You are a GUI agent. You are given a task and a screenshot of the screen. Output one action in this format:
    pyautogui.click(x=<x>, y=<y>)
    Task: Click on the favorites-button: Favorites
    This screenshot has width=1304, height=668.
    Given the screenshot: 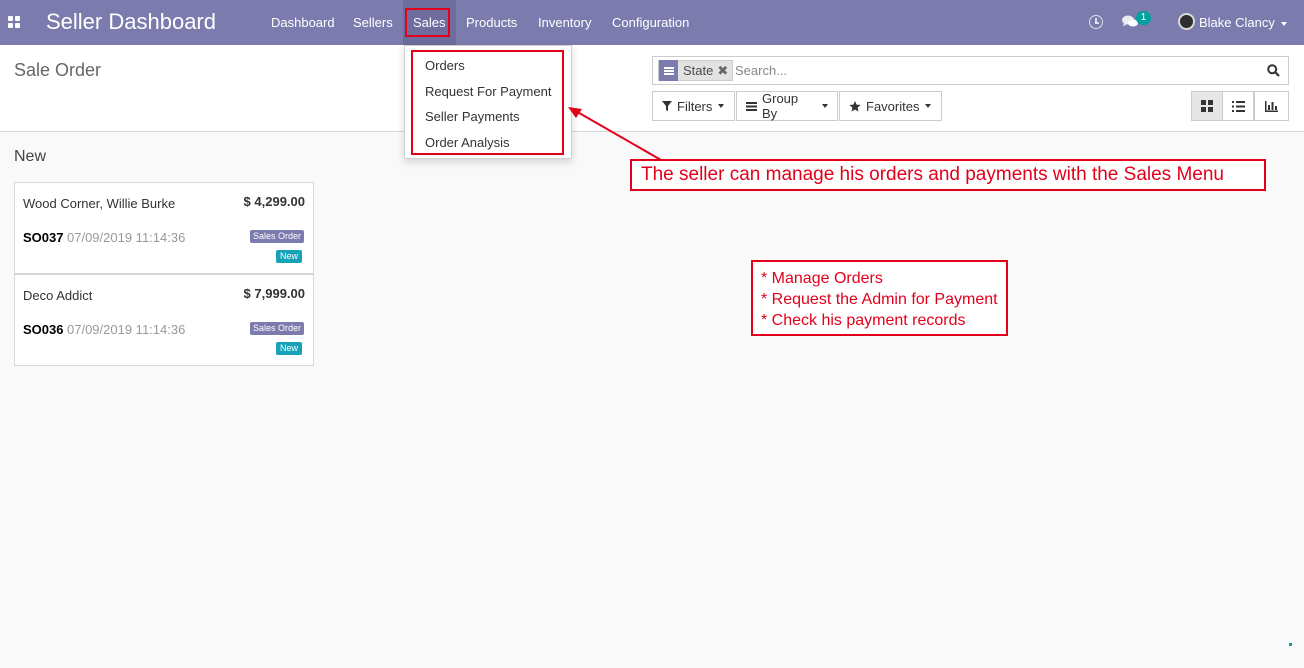 What is the action you would take?
    pyautogui.click(x=890, y=106)
    